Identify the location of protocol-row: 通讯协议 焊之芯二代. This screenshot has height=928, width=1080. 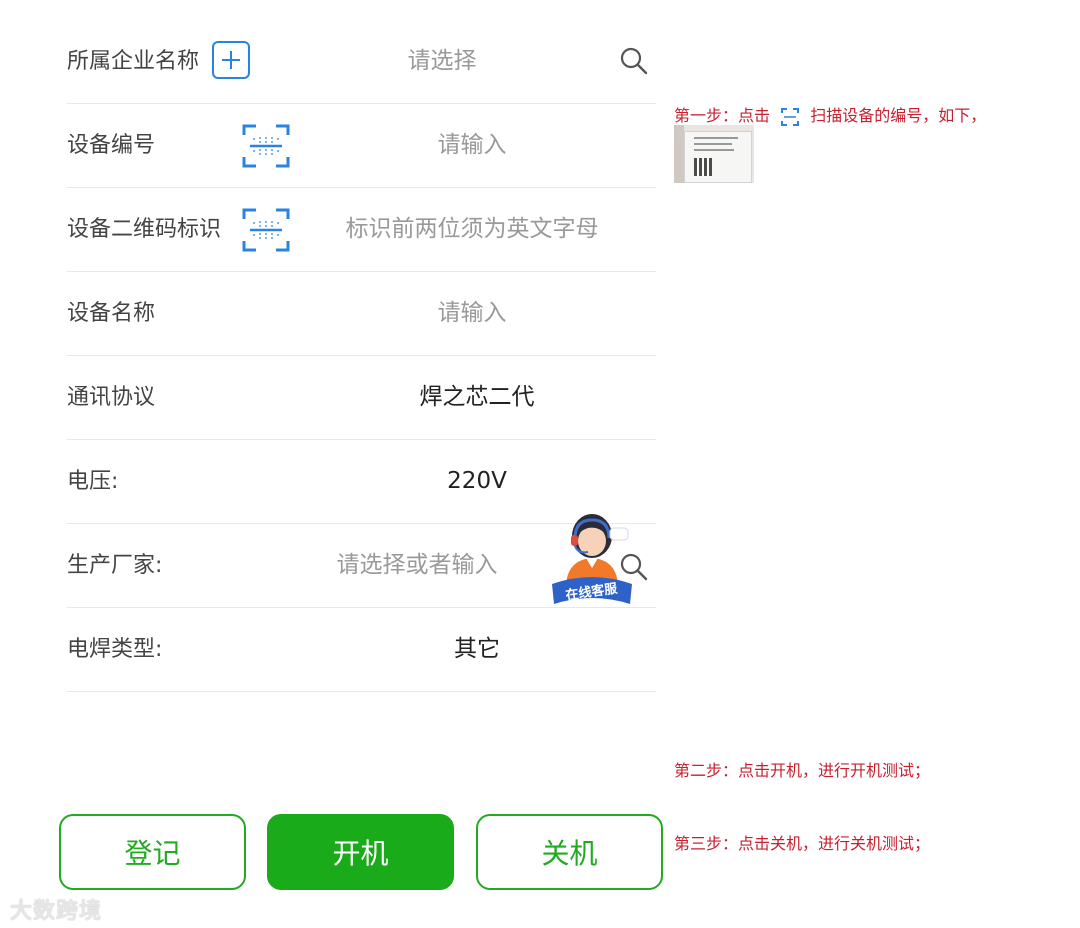
(361, 398).